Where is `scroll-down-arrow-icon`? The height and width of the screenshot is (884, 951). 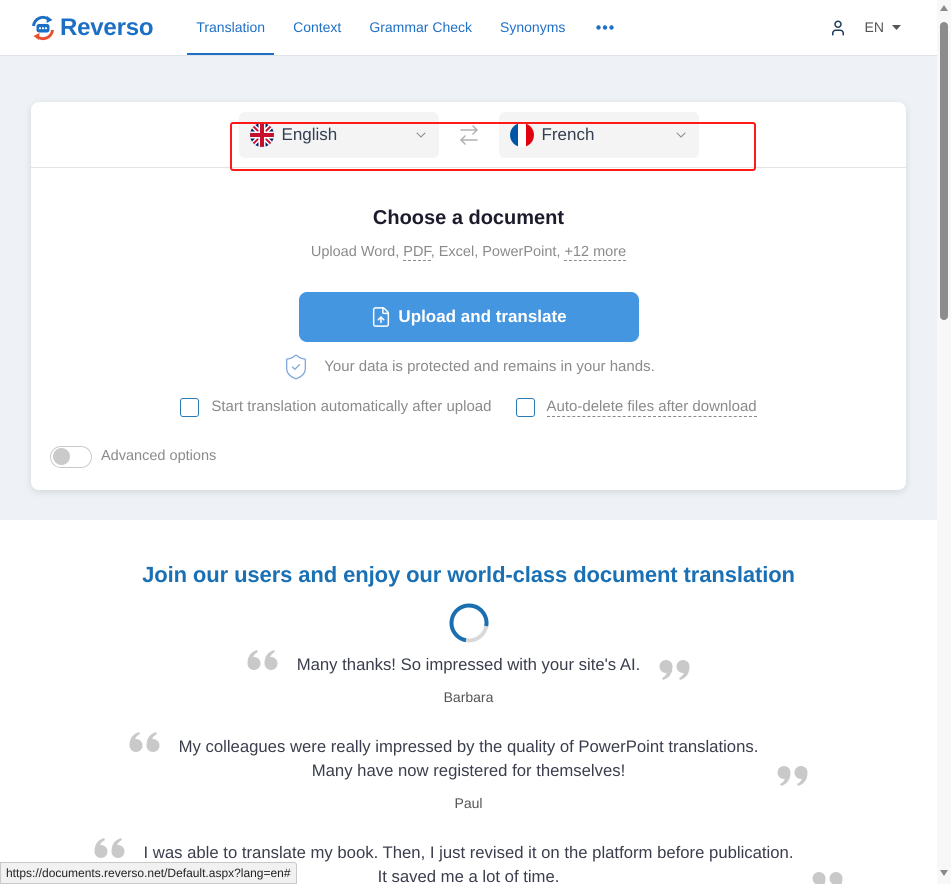 scroll-down-arrow-icon is located at coordinates (944, 873).